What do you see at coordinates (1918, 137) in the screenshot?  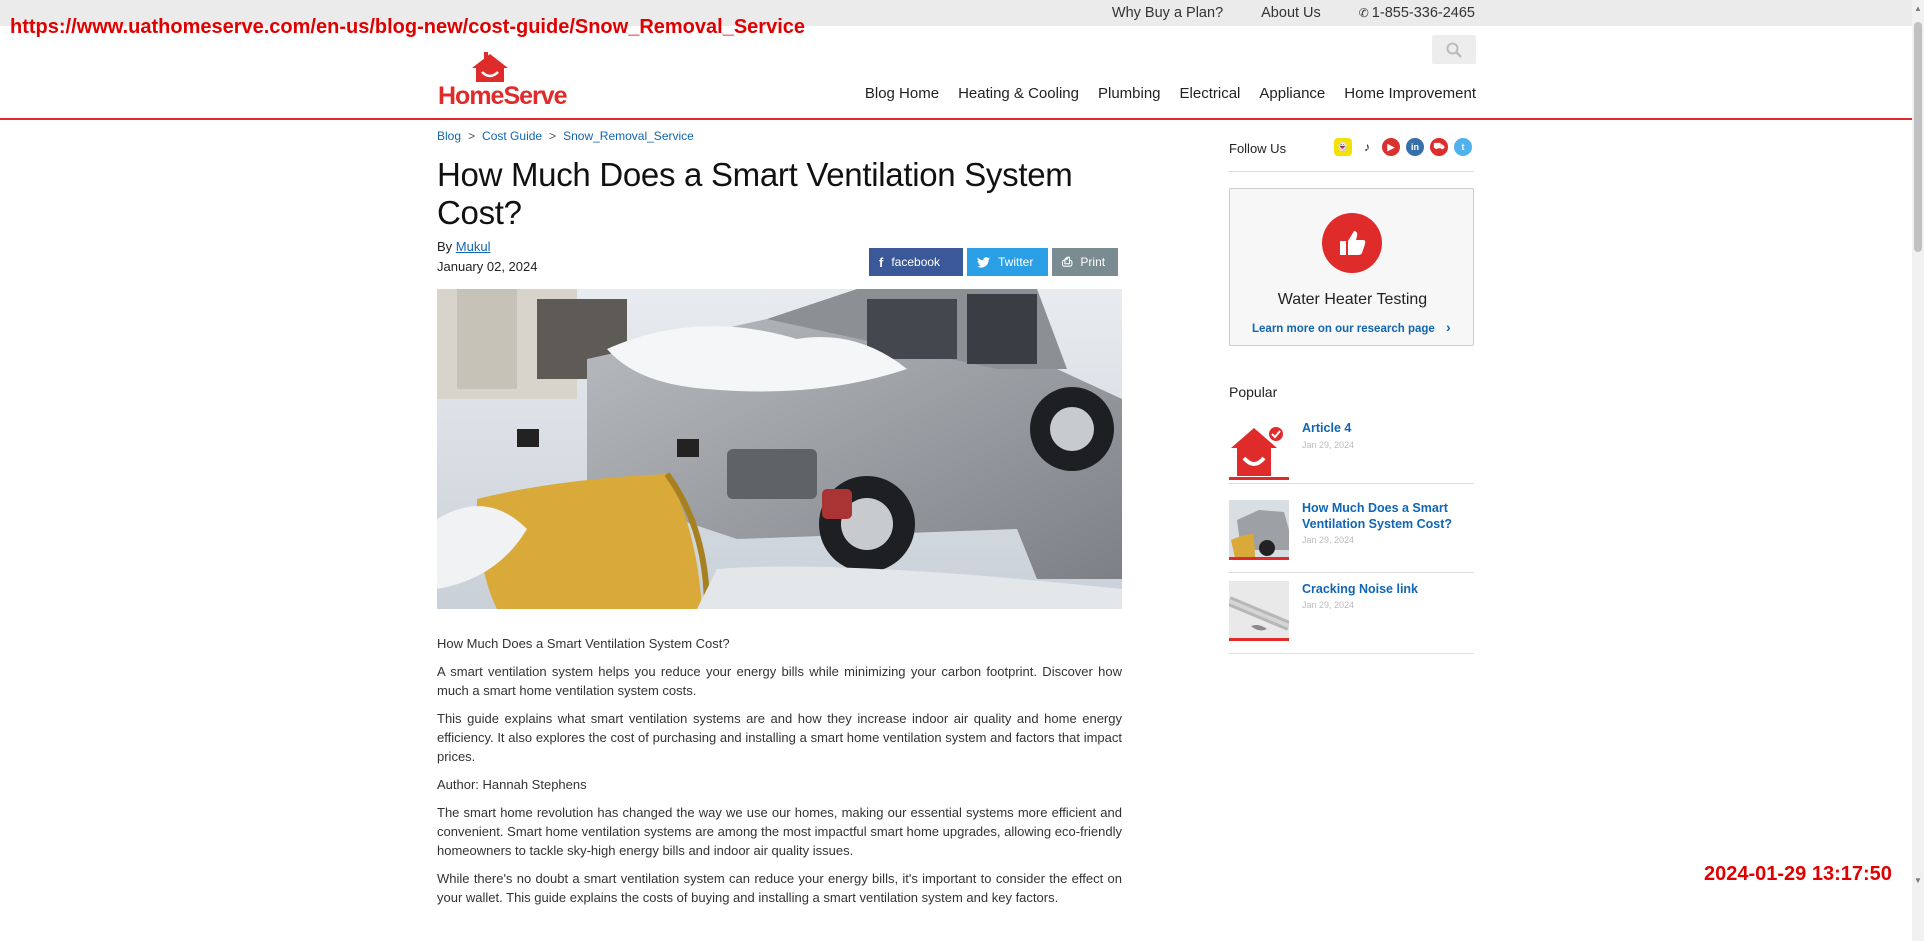 I see `scroll-thumb` at bounding box center [1918, 137].